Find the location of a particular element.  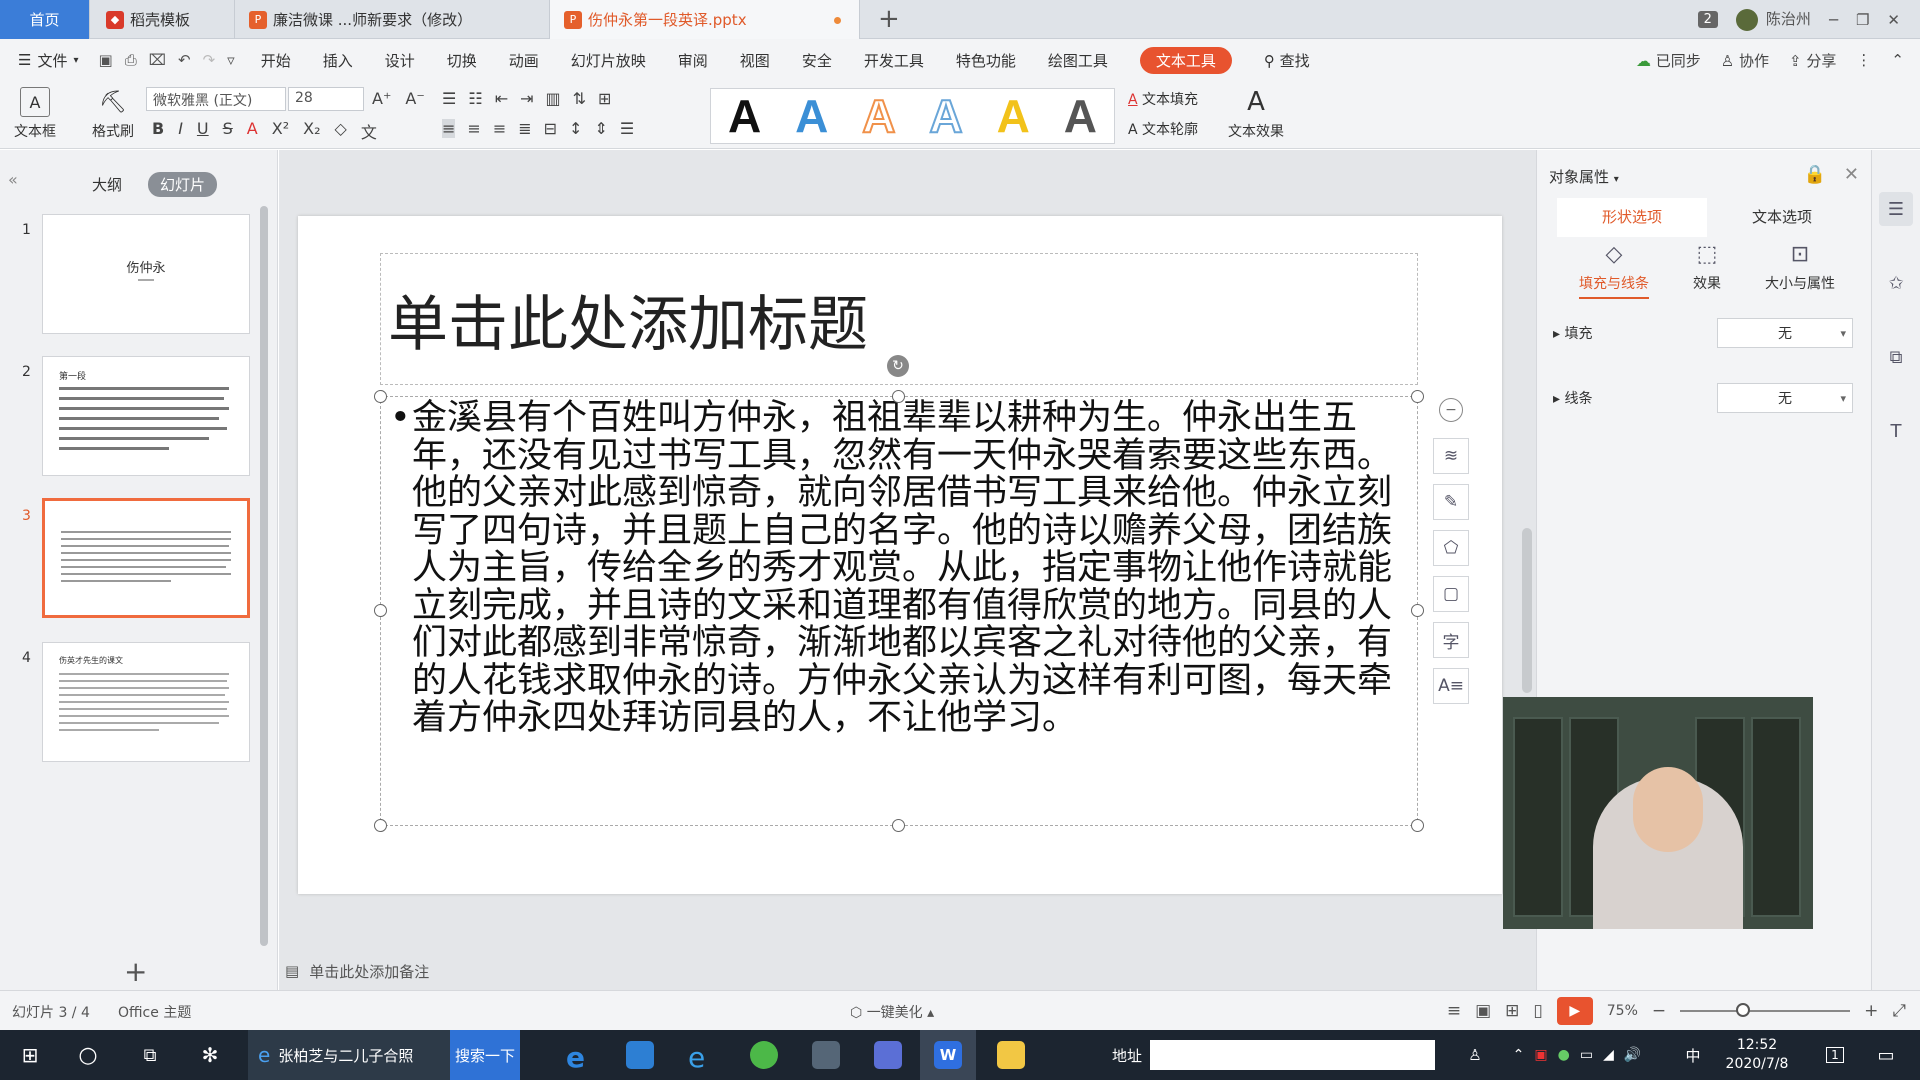

tab-outline: 大纲 is located at coordinates (107, 184).